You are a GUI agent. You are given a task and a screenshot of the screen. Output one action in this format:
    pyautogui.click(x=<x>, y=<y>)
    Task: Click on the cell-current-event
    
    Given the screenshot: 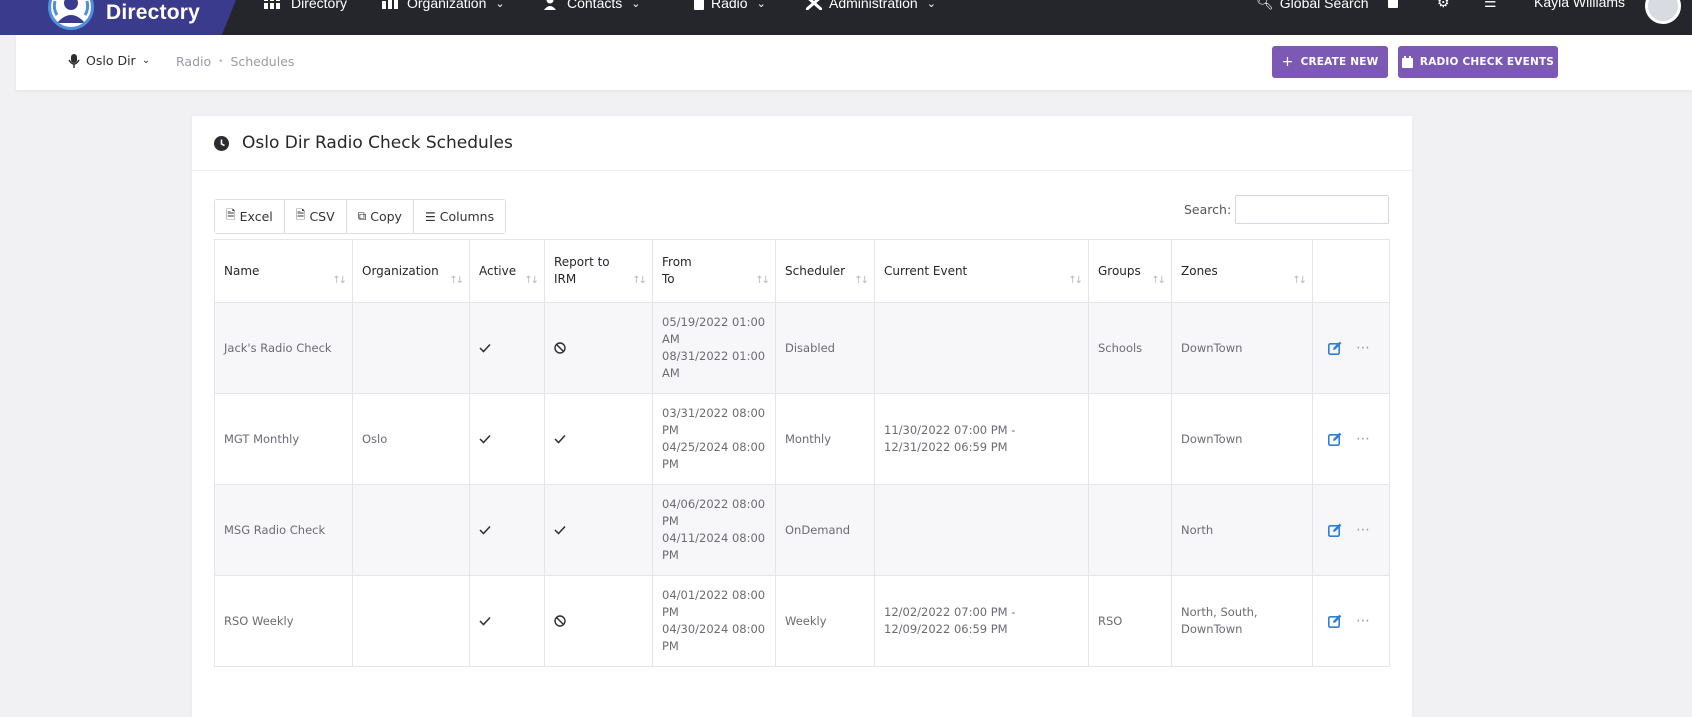 What is the action you would take?
    pyautogui.click(x=981, y=348)
    